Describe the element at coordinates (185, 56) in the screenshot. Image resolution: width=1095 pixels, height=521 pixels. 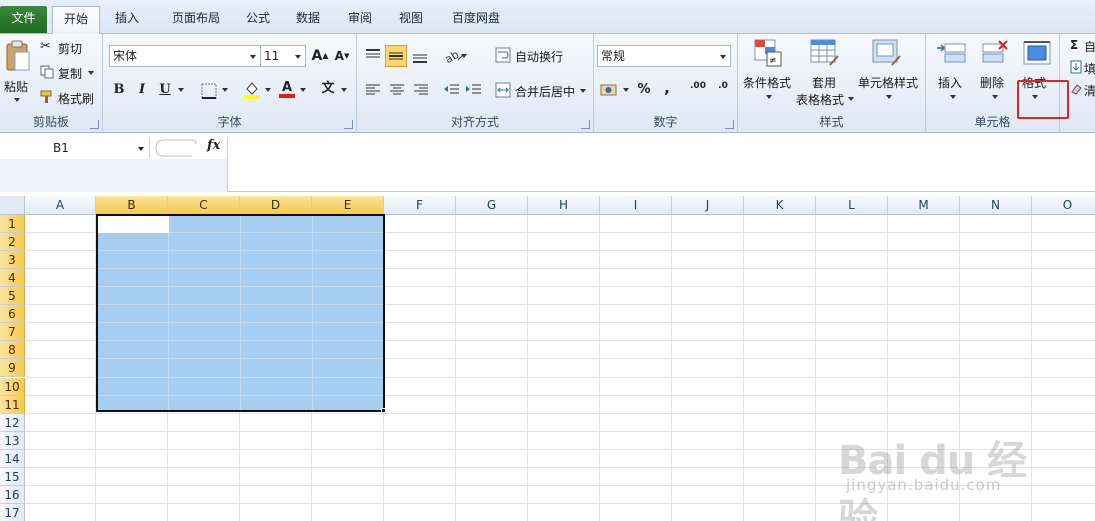
I see `font-name-select: 宋体` at that location.